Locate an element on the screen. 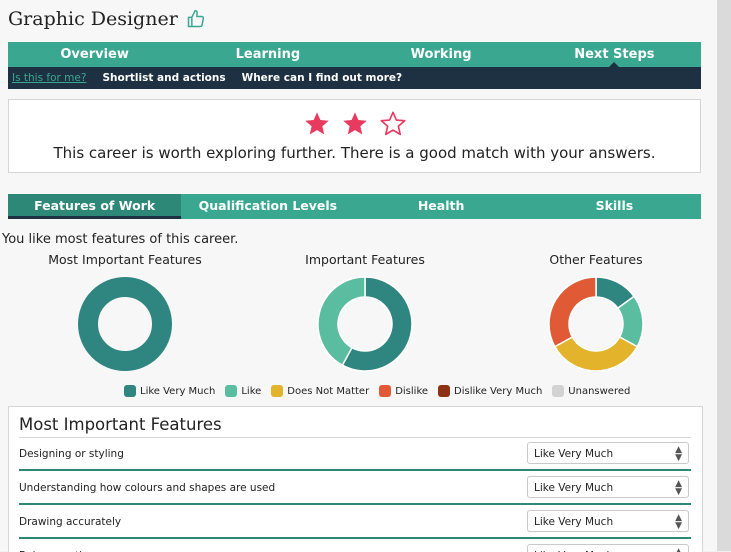 Image resolution: width=731 pixels, height=552 pixels. legend-label: Like is located at coordinates (251, 391).